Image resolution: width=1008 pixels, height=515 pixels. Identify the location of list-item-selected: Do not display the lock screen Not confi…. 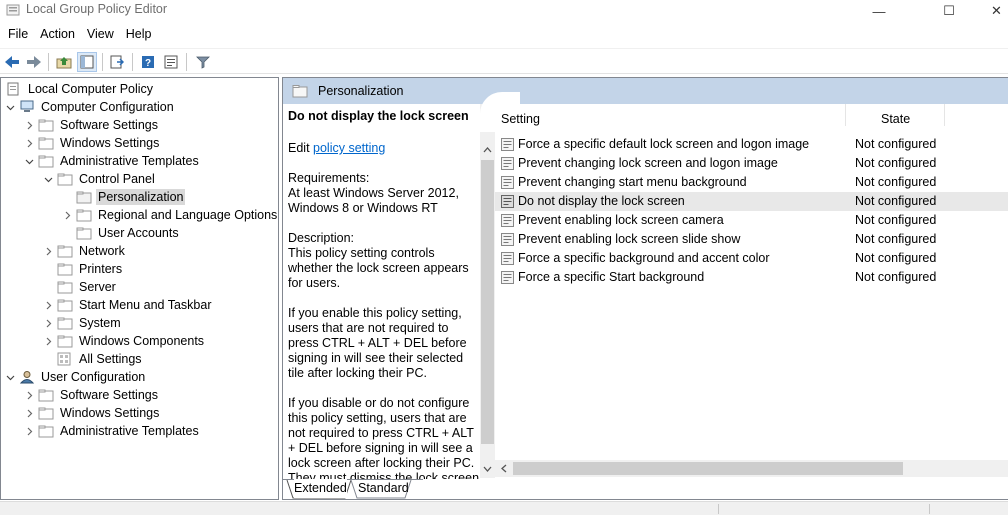
(751, 201).